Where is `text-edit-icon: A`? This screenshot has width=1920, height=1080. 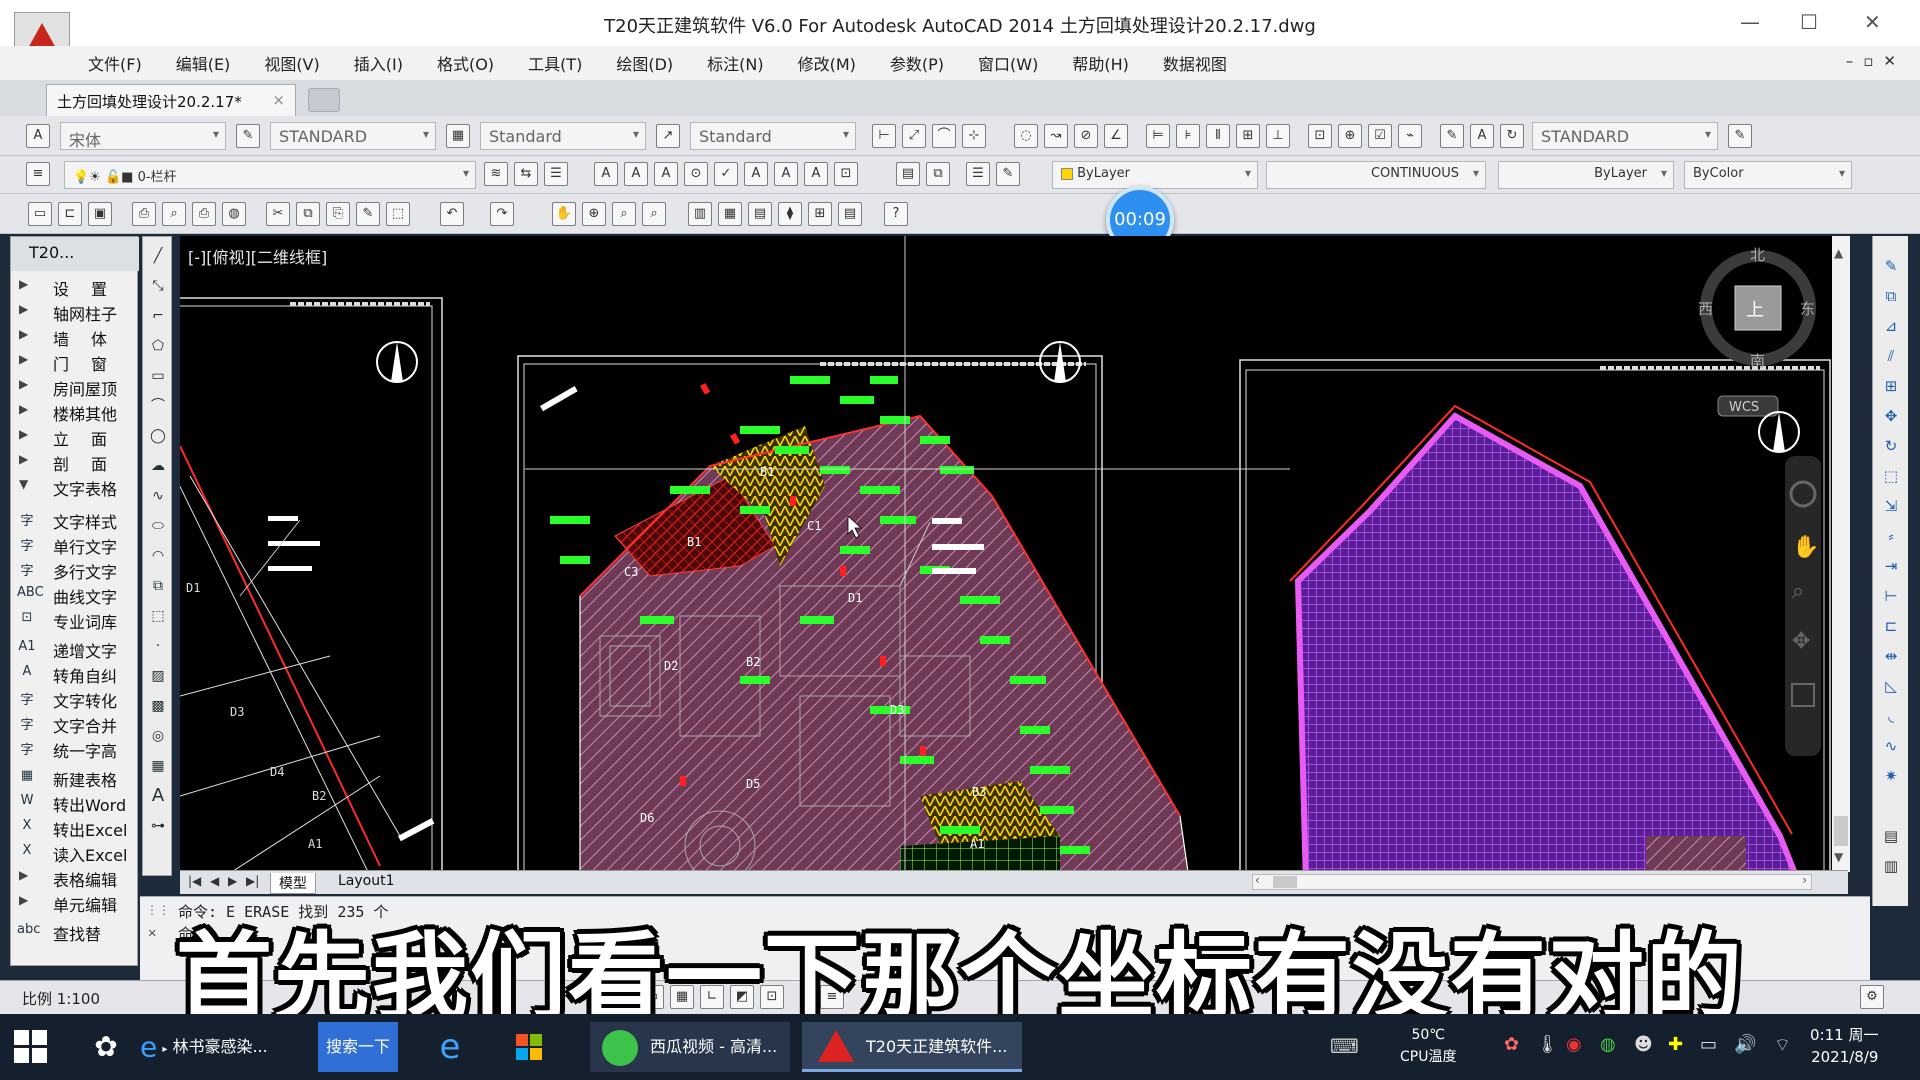
text-edit-icon: A is located at coordinates (666, 174).